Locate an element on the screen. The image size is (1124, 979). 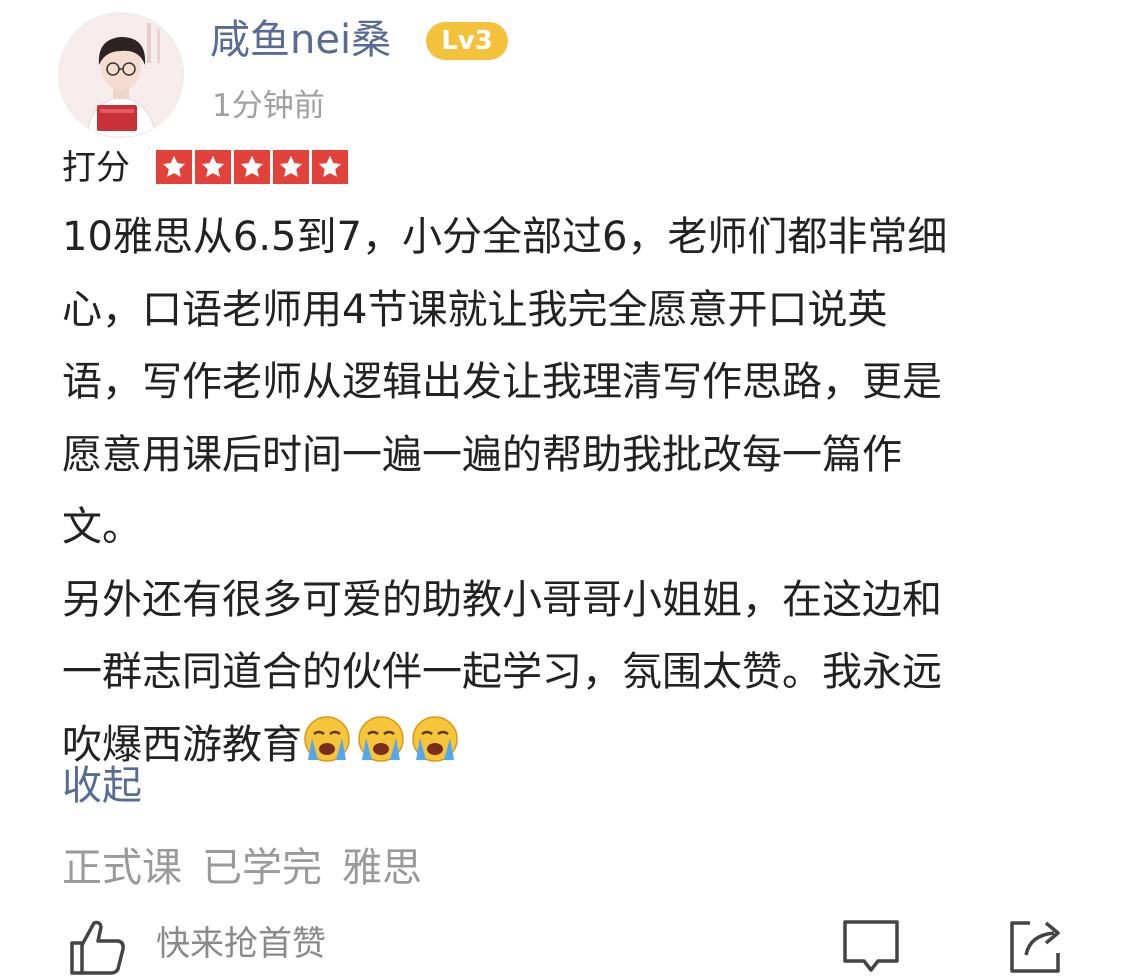
rating-label: 打分 is located at coordinates (96, 168).